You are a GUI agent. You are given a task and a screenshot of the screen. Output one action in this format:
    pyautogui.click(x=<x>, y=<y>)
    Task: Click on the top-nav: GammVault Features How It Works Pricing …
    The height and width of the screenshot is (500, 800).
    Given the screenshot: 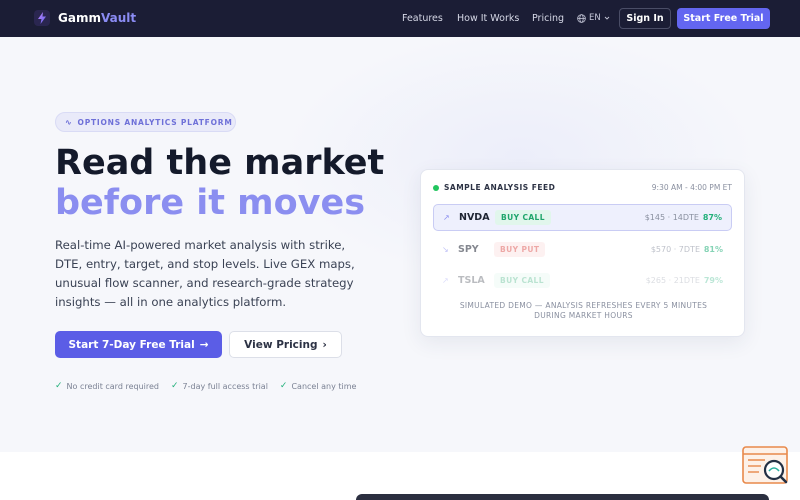 What is the action you would take?
    pyautogui.click(x=400, y=18)
    